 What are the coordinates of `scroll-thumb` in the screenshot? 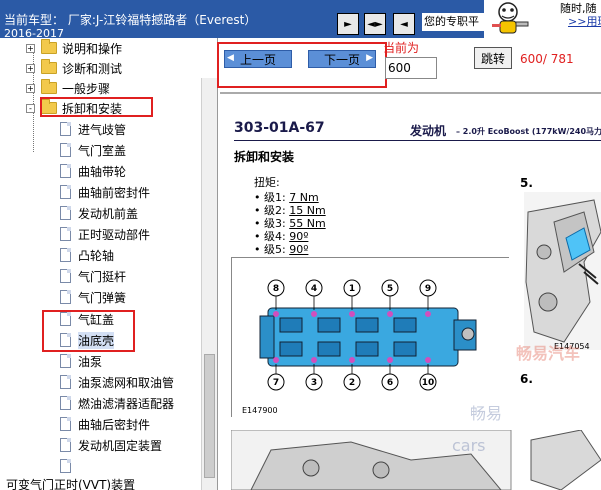 It's located at (209, 416).